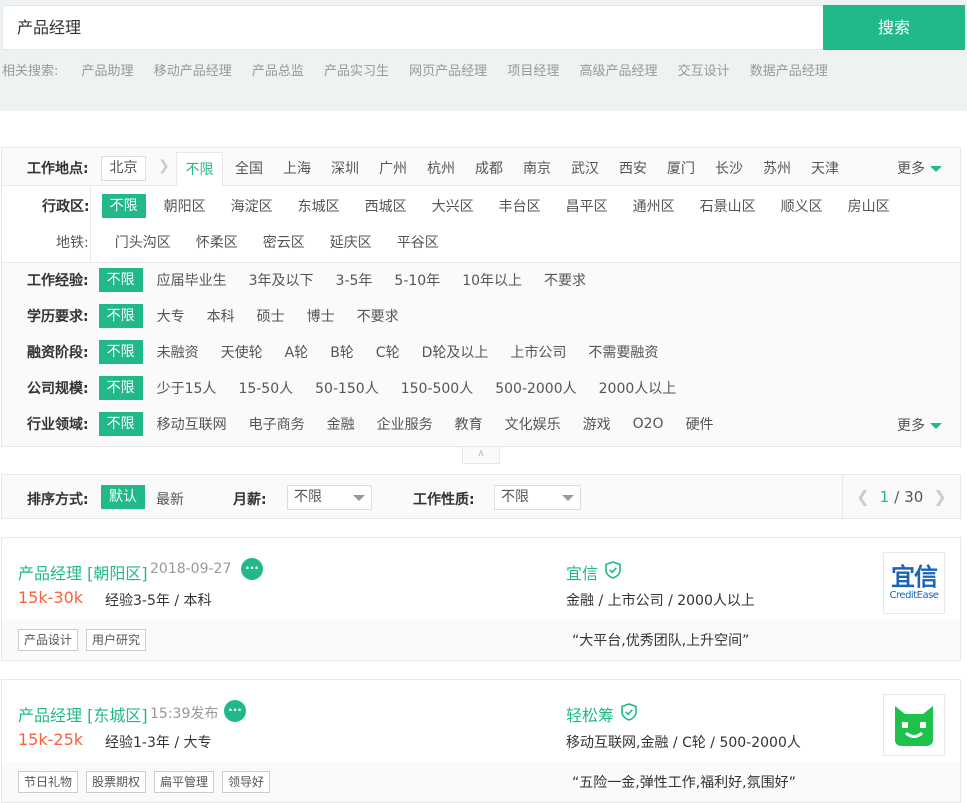  I want to click on industry-option: 企业服务, so click(405, 424).